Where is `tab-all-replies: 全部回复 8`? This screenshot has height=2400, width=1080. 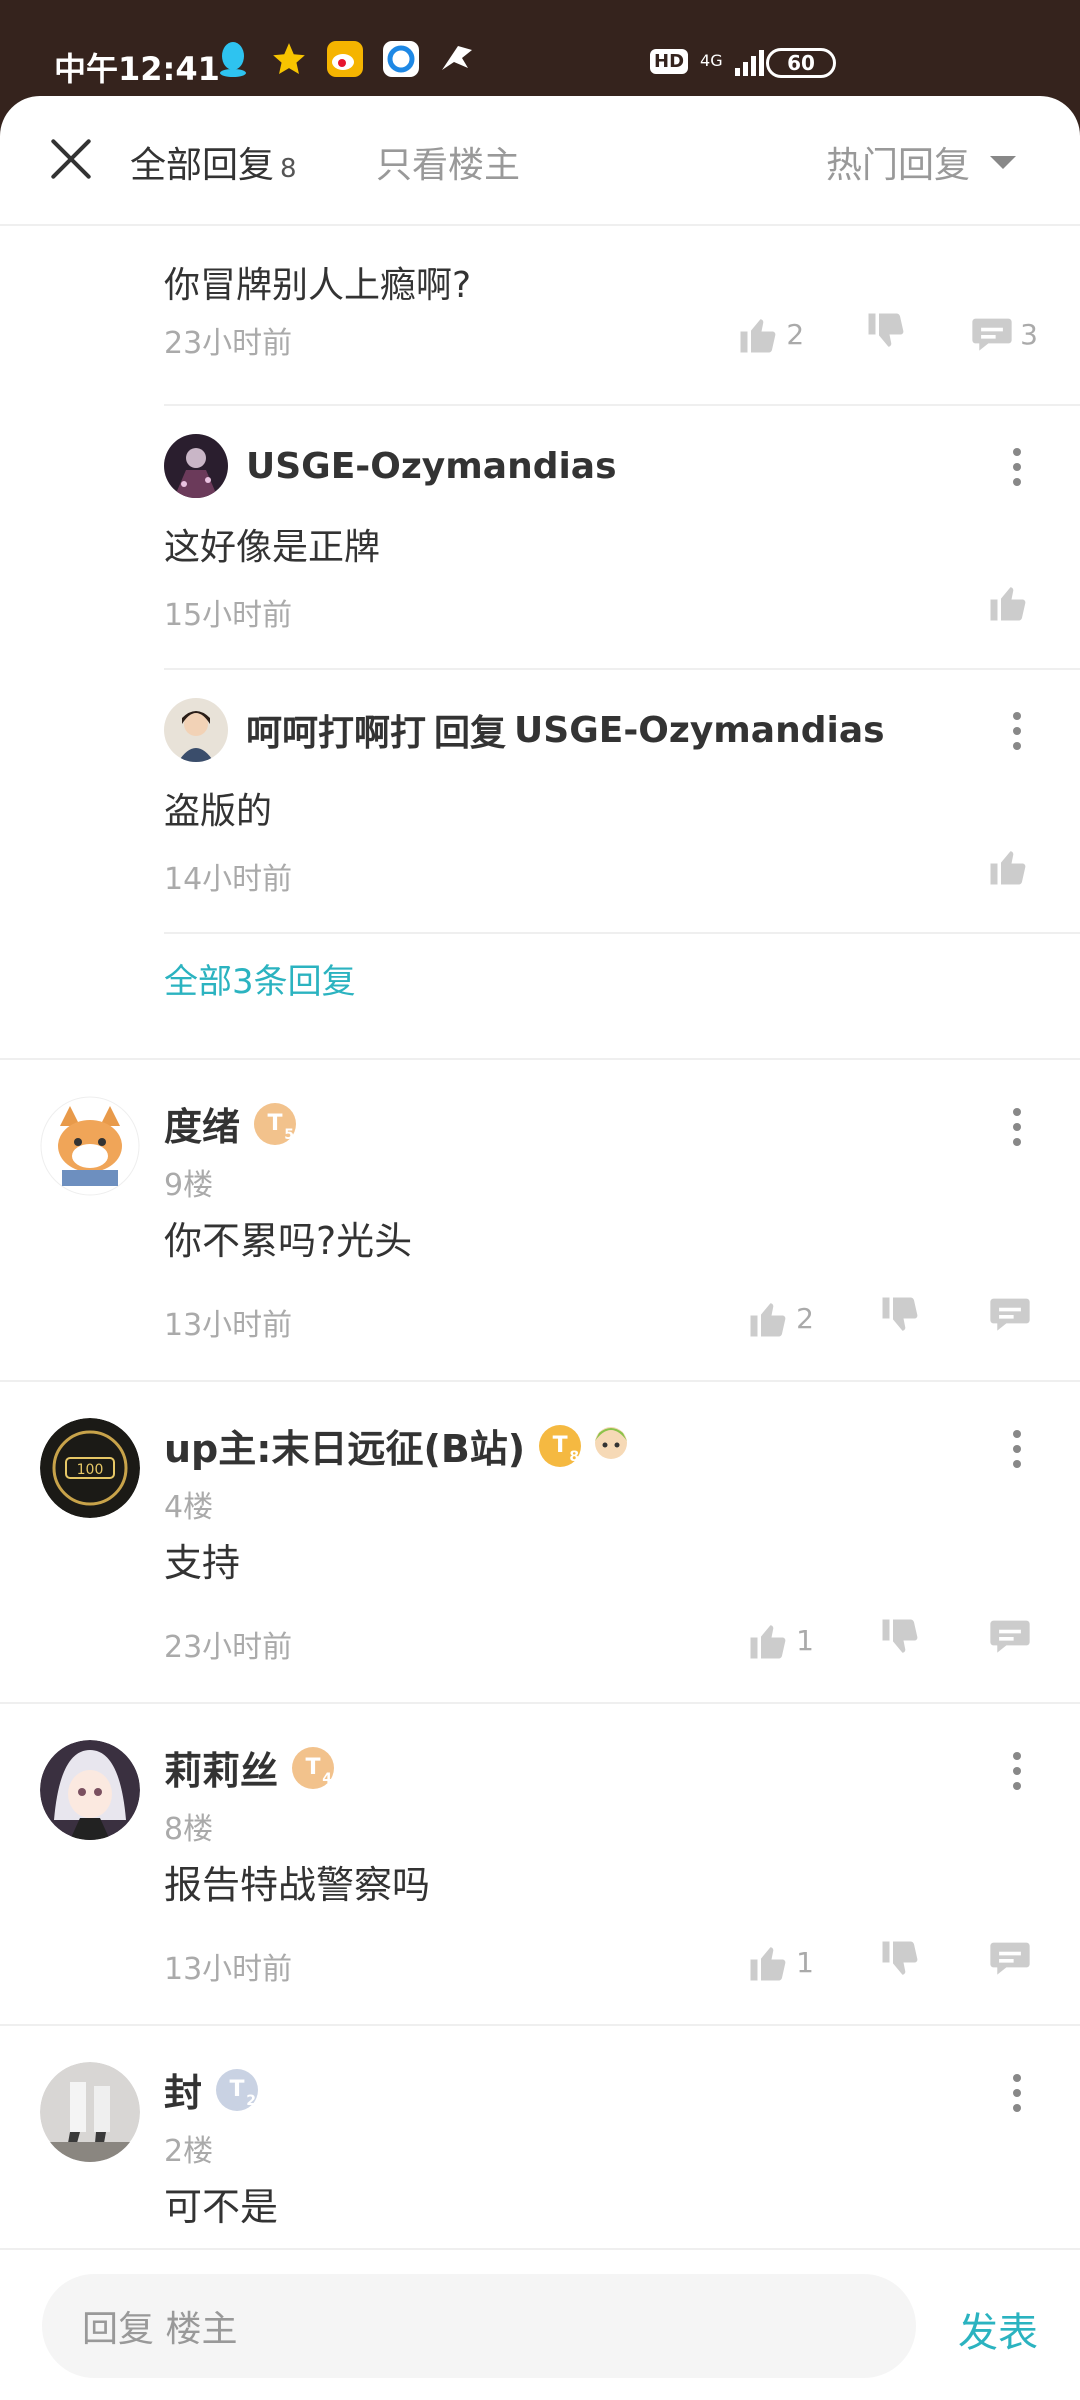 tab-all-replies: 全部回复 8 is located at coordinates (213, 162).